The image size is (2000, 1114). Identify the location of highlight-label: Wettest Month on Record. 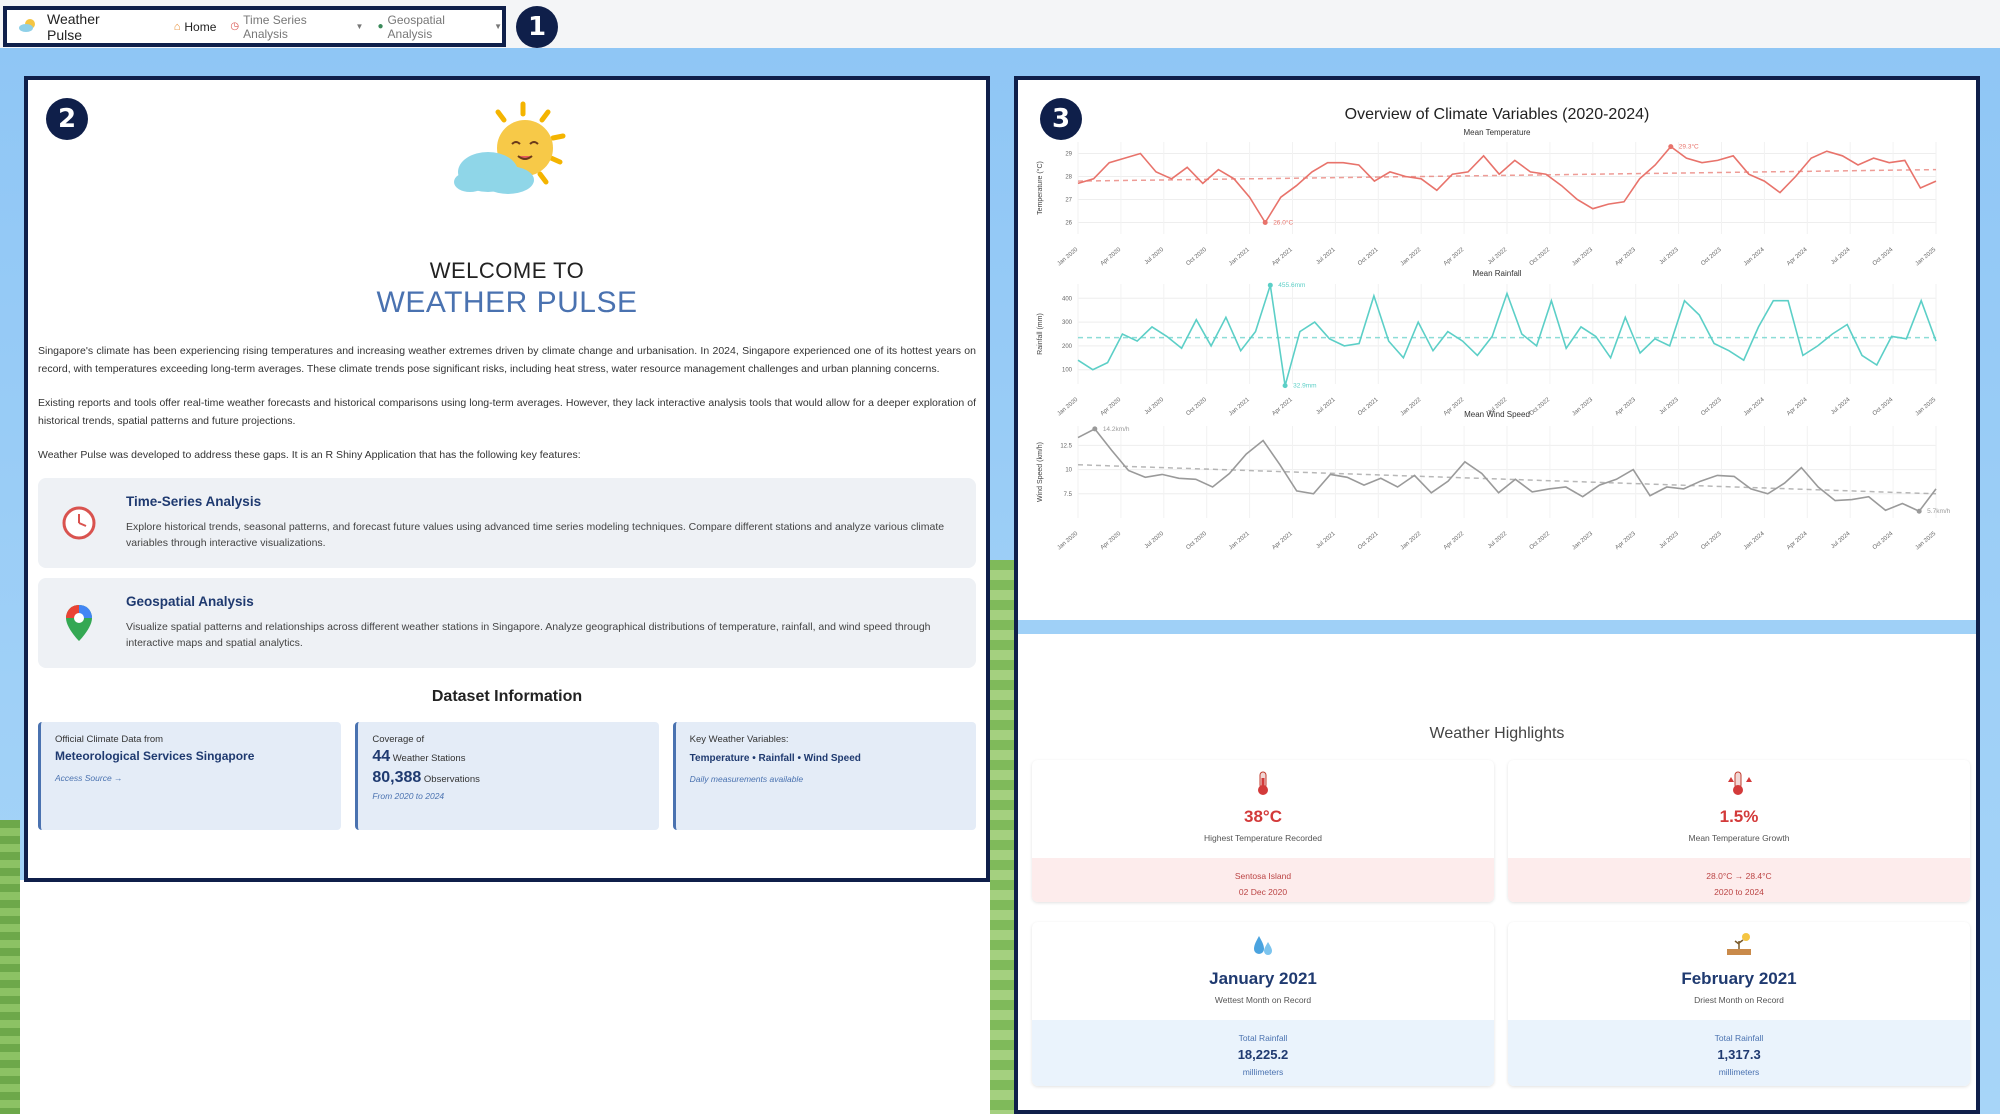
(1263, 1000).